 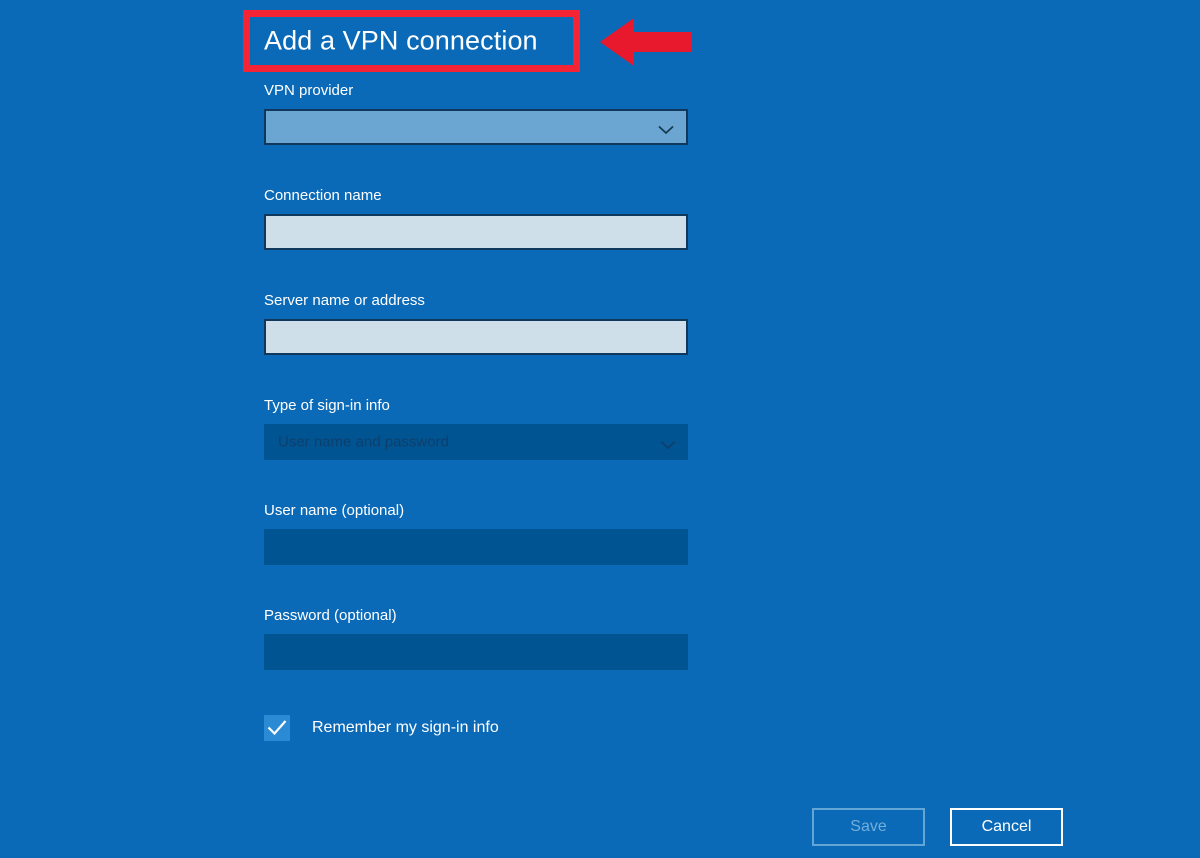 I want to click on label-password: Password (optional), so click(x=330, y=615).